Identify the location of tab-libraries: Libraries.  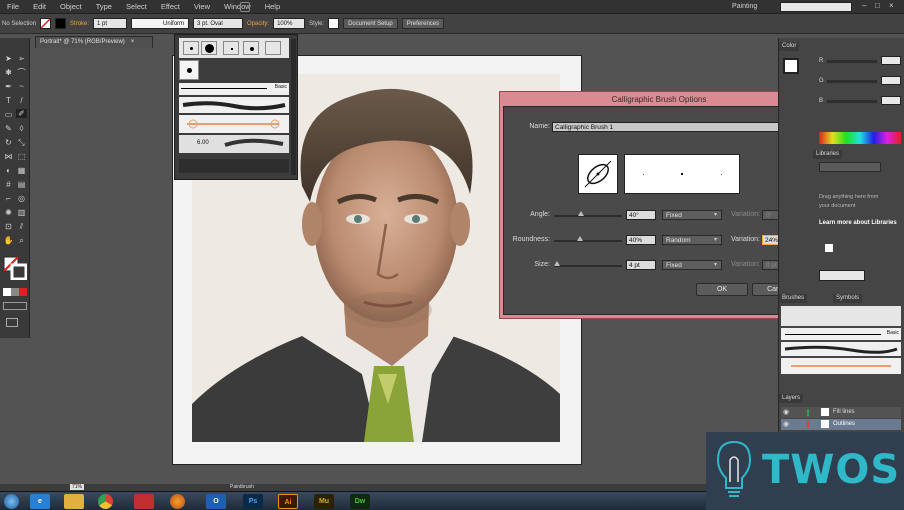
(828, 154).